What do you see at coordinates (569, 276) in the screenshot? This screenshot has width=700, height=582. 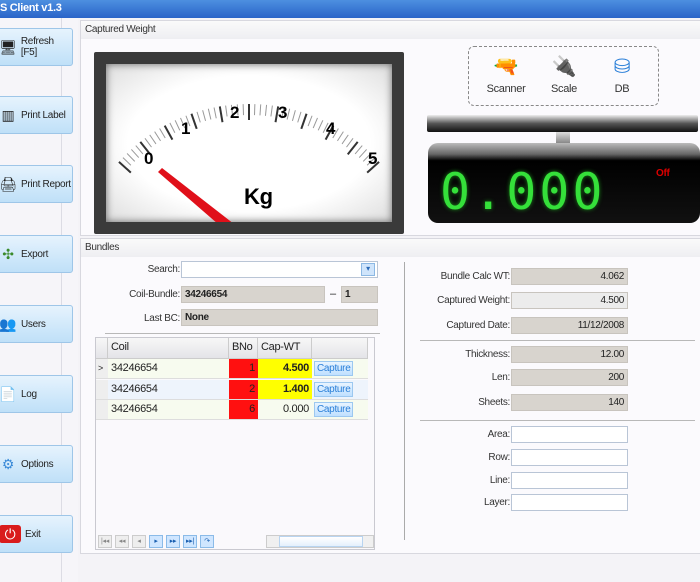 I see `bundle-calc-field: 4.062` at bounding box center [569, 276].